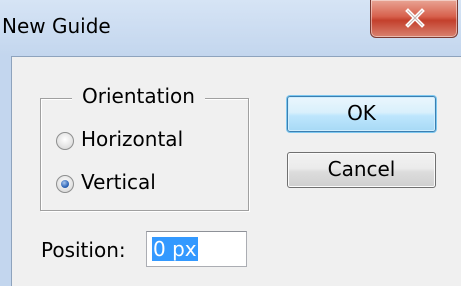 The image size is (461, 286). What do you see at coordinates (361, 170) in the screenshot?
I see `cancel-button: Cancel` at bounding box center [361, 170].